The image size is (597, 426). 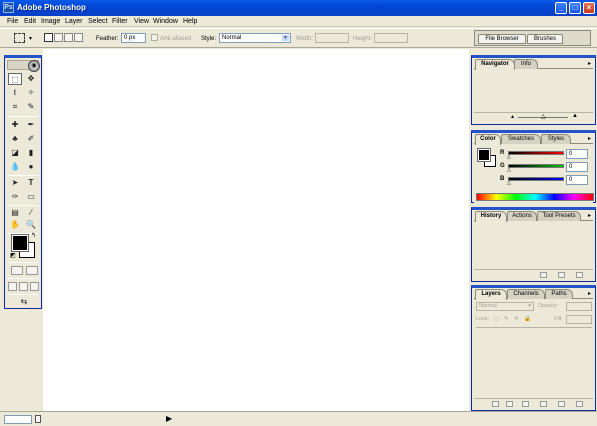 I want to click on full-screen-menu-mode-button, so click(x=23, y=286).